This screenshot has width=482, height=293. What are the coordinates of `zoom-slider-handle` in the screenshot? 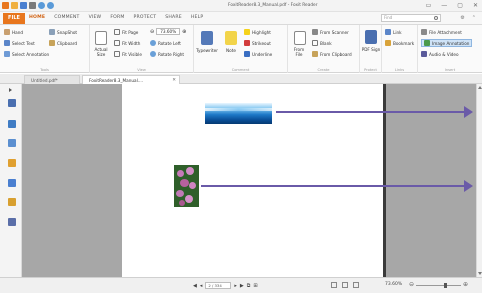 It's located at (445, 285).